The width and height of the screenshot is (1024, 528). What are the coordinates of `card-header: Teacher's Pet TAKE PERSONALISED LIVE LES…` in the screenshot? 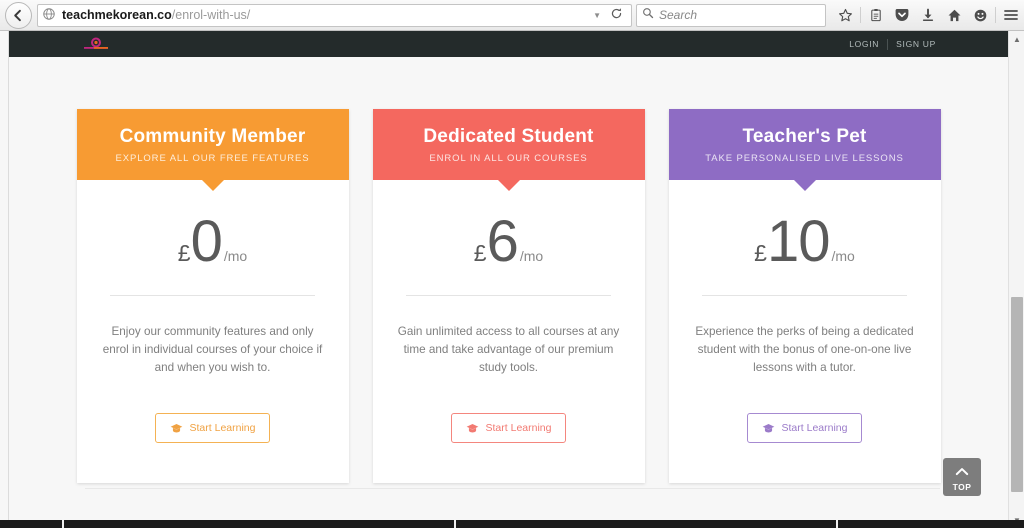 It's located at (804, 150).